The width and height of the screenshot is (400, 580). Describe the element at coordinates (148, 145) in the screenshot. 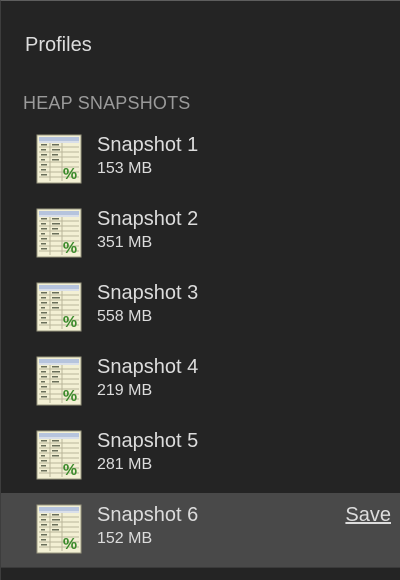

I see `snapshot-name: Snapshot 1` at that location.